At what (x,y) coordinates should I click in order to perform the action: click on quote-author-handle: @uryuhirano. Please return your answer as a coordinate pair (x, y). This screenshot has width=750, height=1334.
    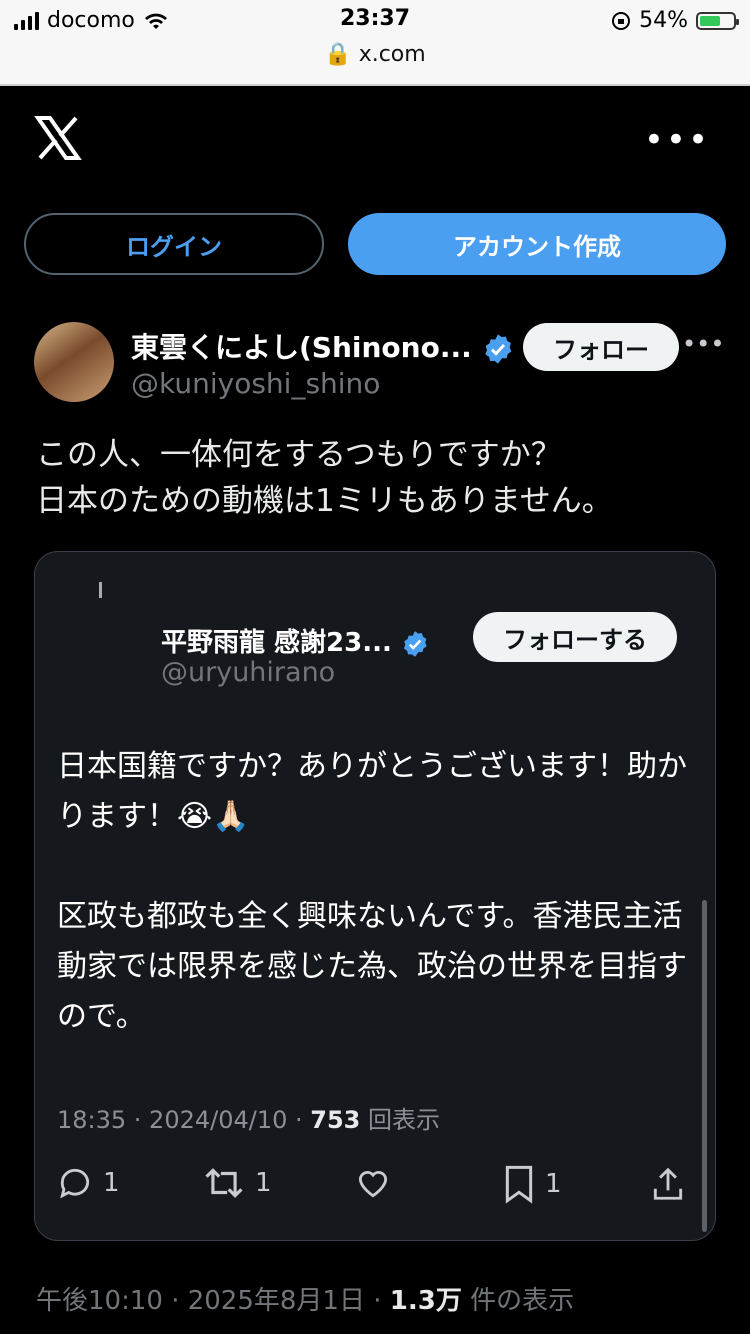
    Looking at the image, I should click on (248, 672).